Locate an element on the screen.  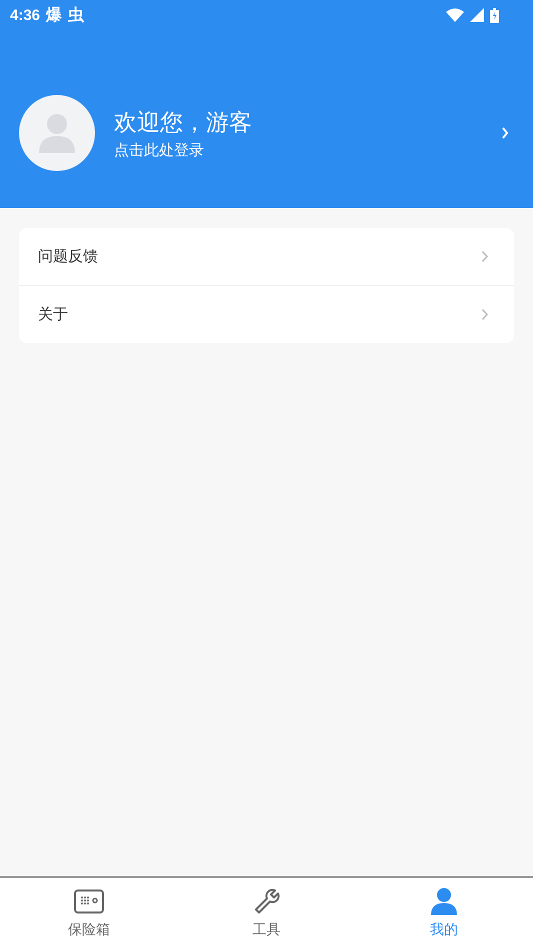
battery-icon is located at coordinates (494, 15).